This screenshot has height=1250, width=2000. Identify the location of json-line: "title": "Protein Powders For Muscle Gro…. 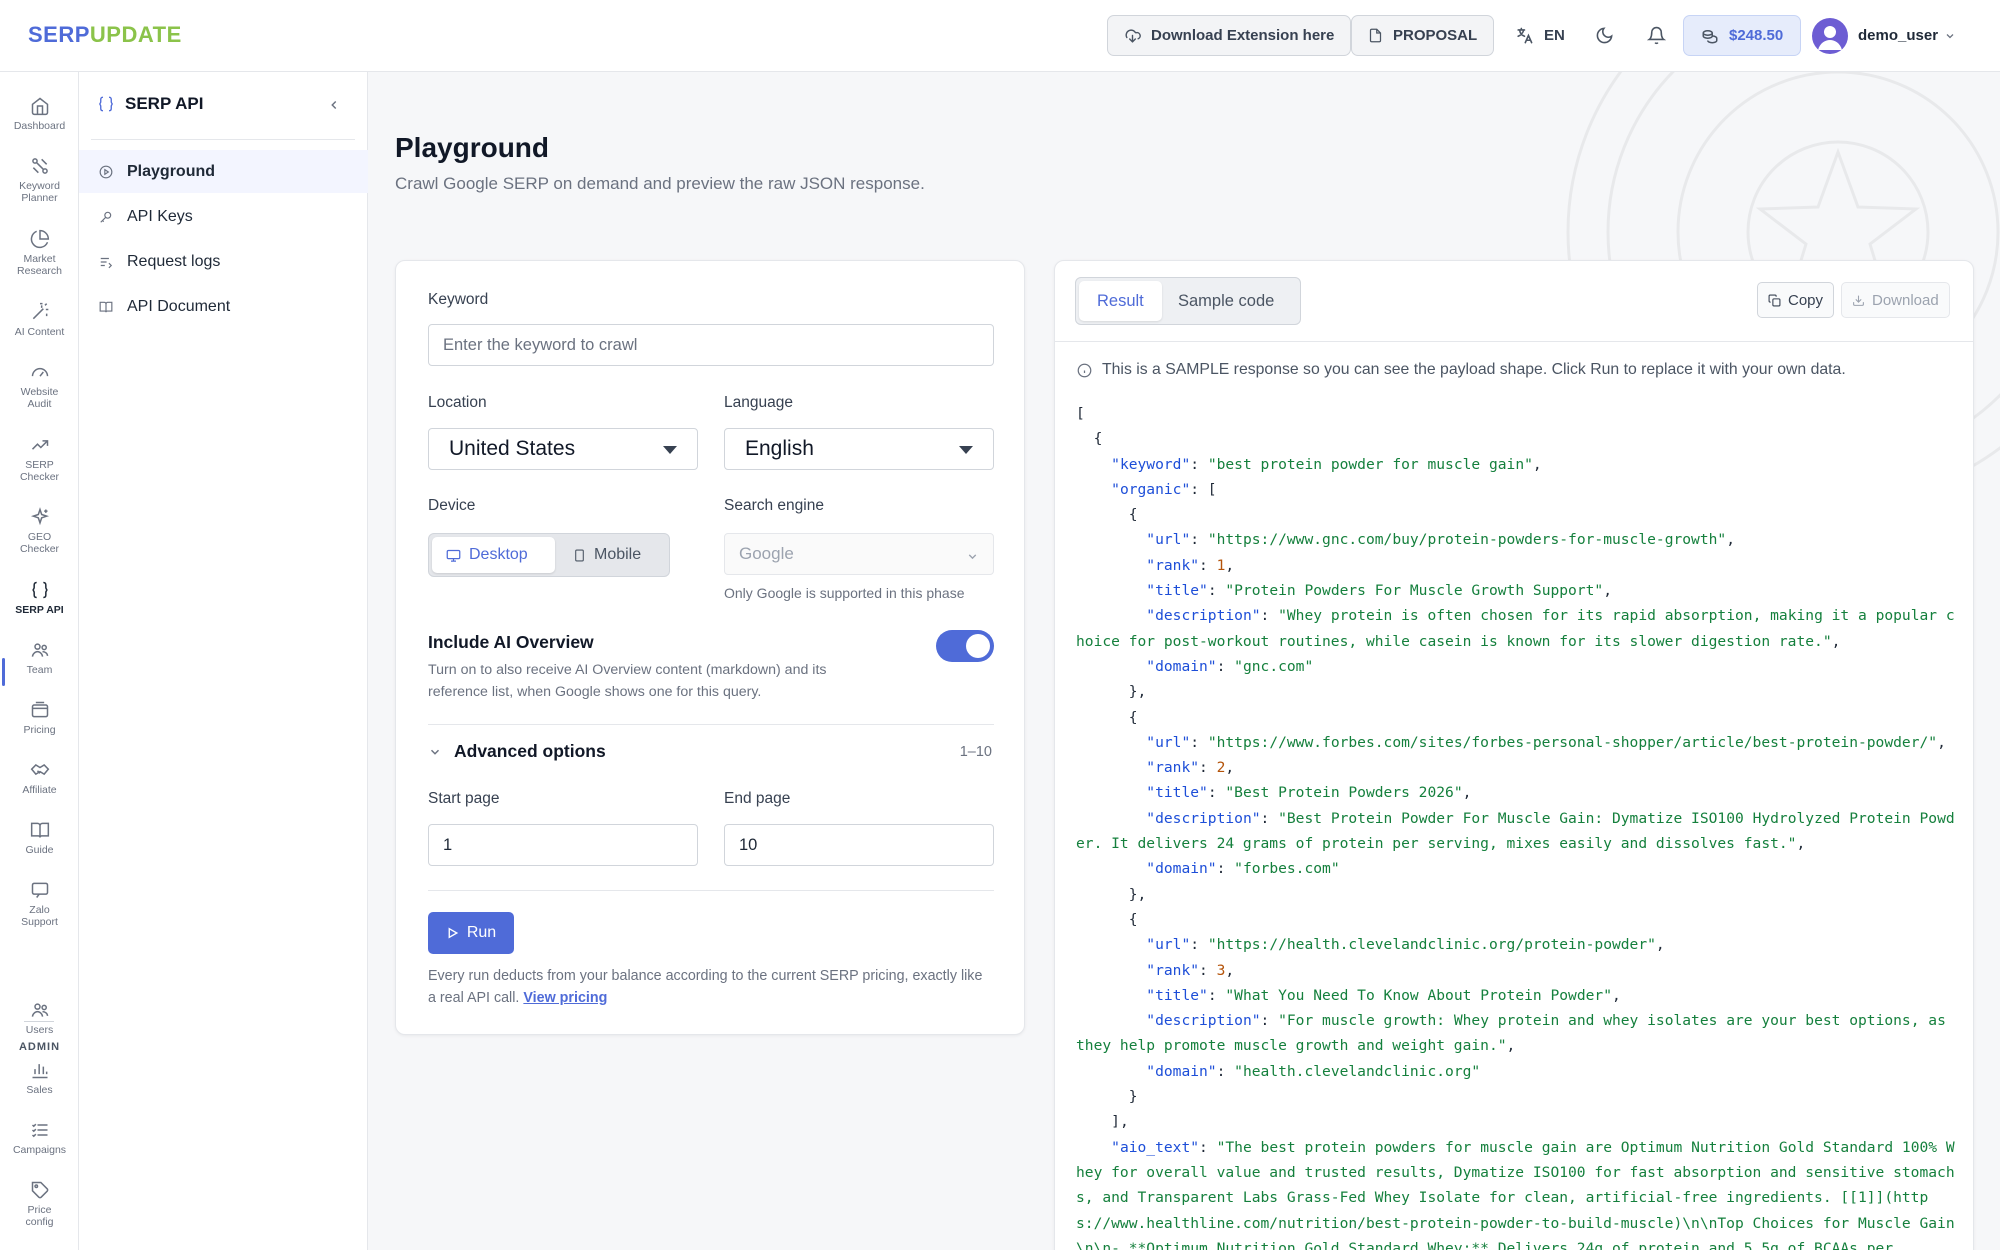
(1379, 591).